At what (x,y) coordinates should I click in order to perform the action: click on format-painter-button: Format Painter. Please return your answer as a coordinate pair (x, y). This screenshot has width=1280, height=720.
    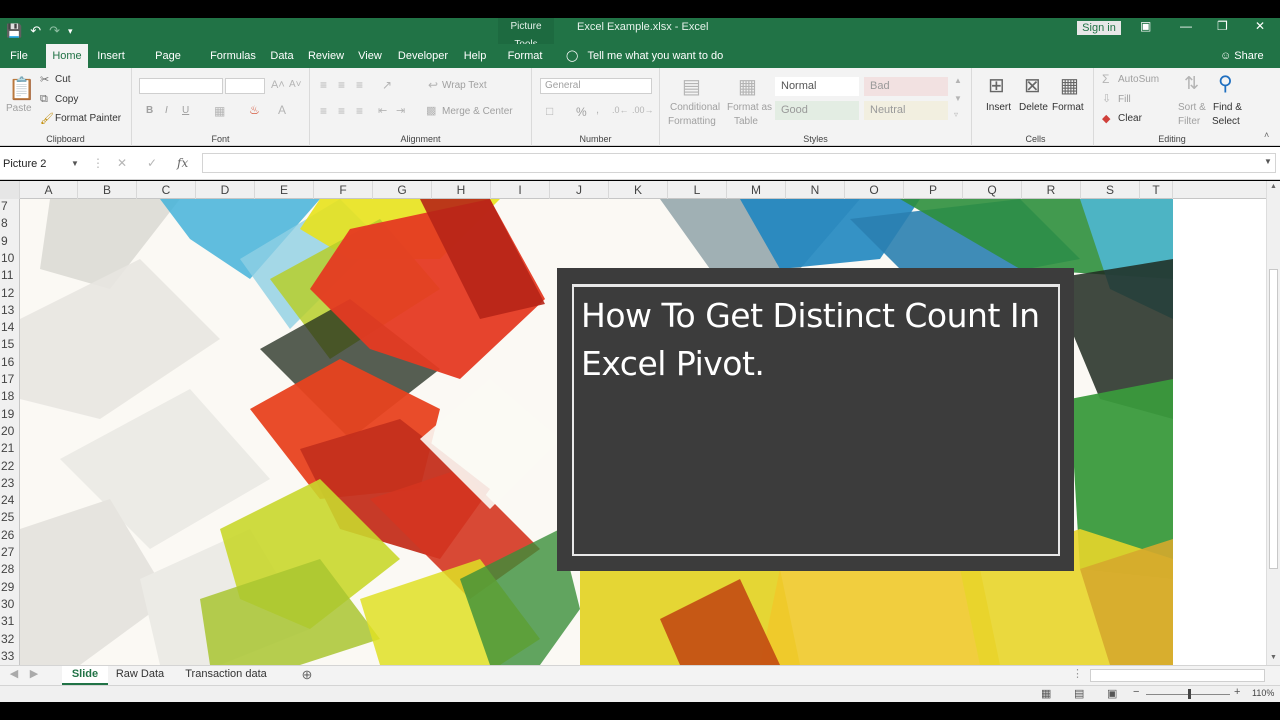
    Looking at the image, I should click on (88, 118).